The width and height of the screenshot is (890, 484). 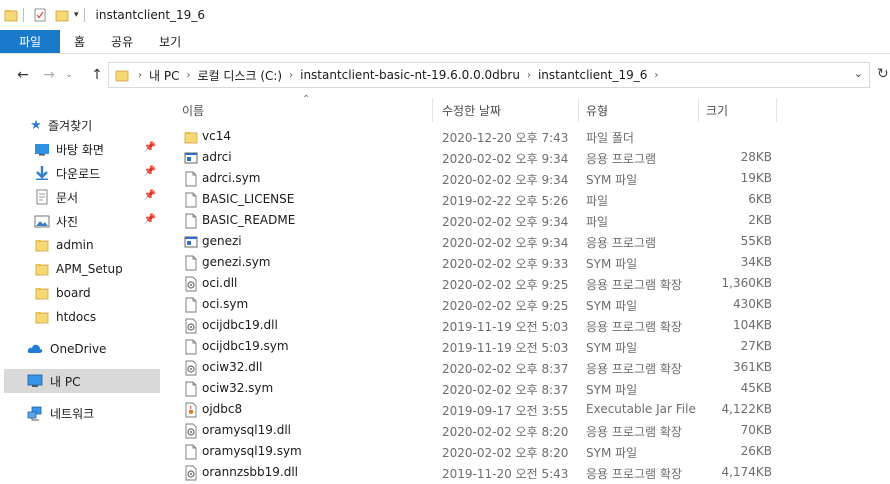 I want to click on sidebar-item-desktop: 바탕 화면 📌, so click(x=97, y=149).